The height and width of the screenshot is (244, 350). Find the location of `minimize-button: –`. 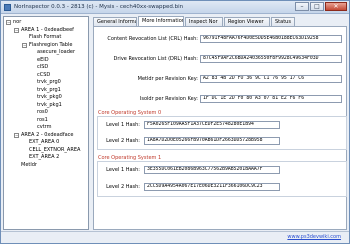

minimize-button: – is located at coordinates (302, 6).